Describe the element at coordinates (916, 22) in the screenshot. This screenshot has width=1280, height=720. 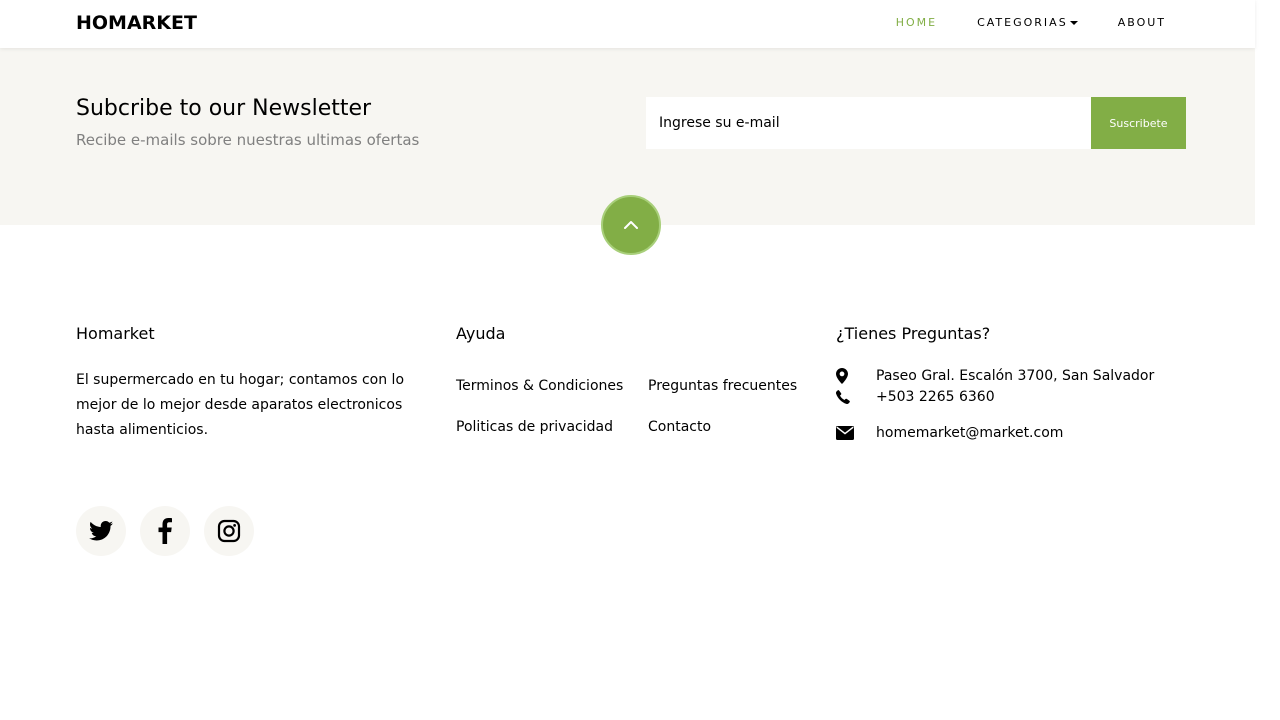
I see `nav-home: HOME` at that location.